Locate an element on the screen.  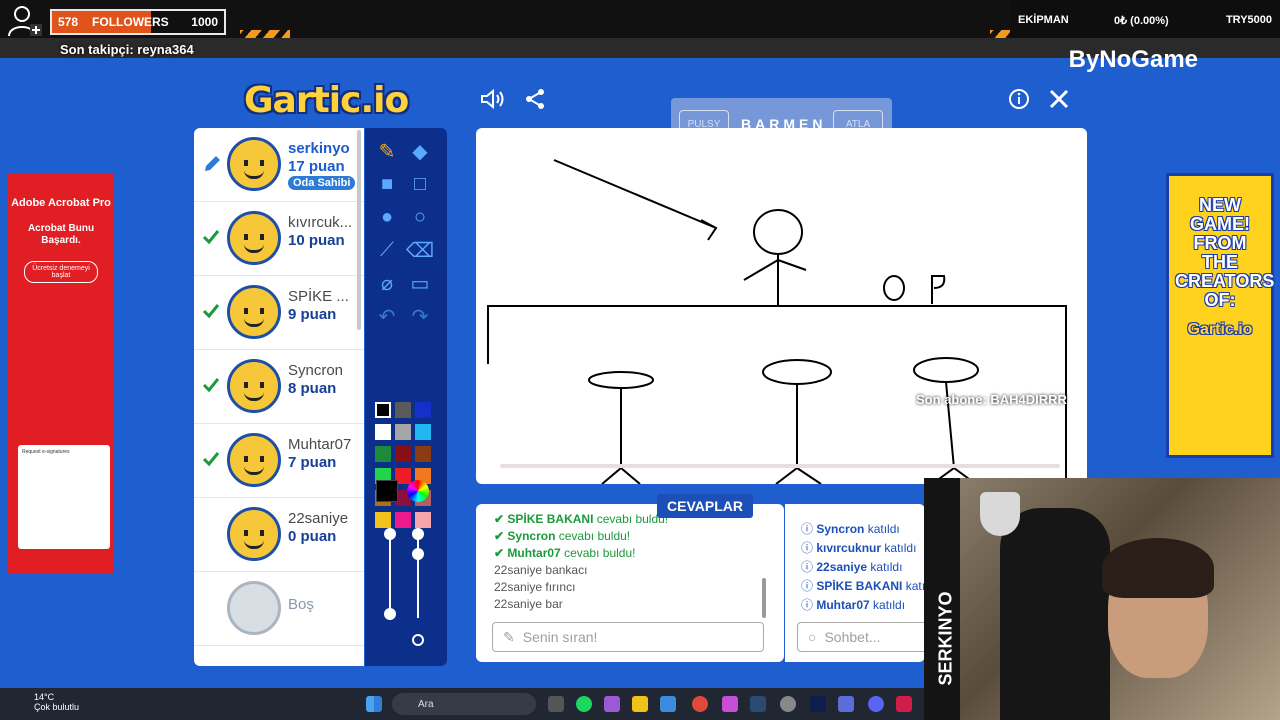
opacity-slider is located at coordinates (418, 576).